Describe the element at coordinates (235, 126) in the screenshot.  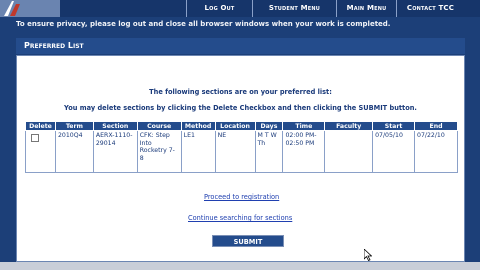
I see `col-header-location: Location` at that location.